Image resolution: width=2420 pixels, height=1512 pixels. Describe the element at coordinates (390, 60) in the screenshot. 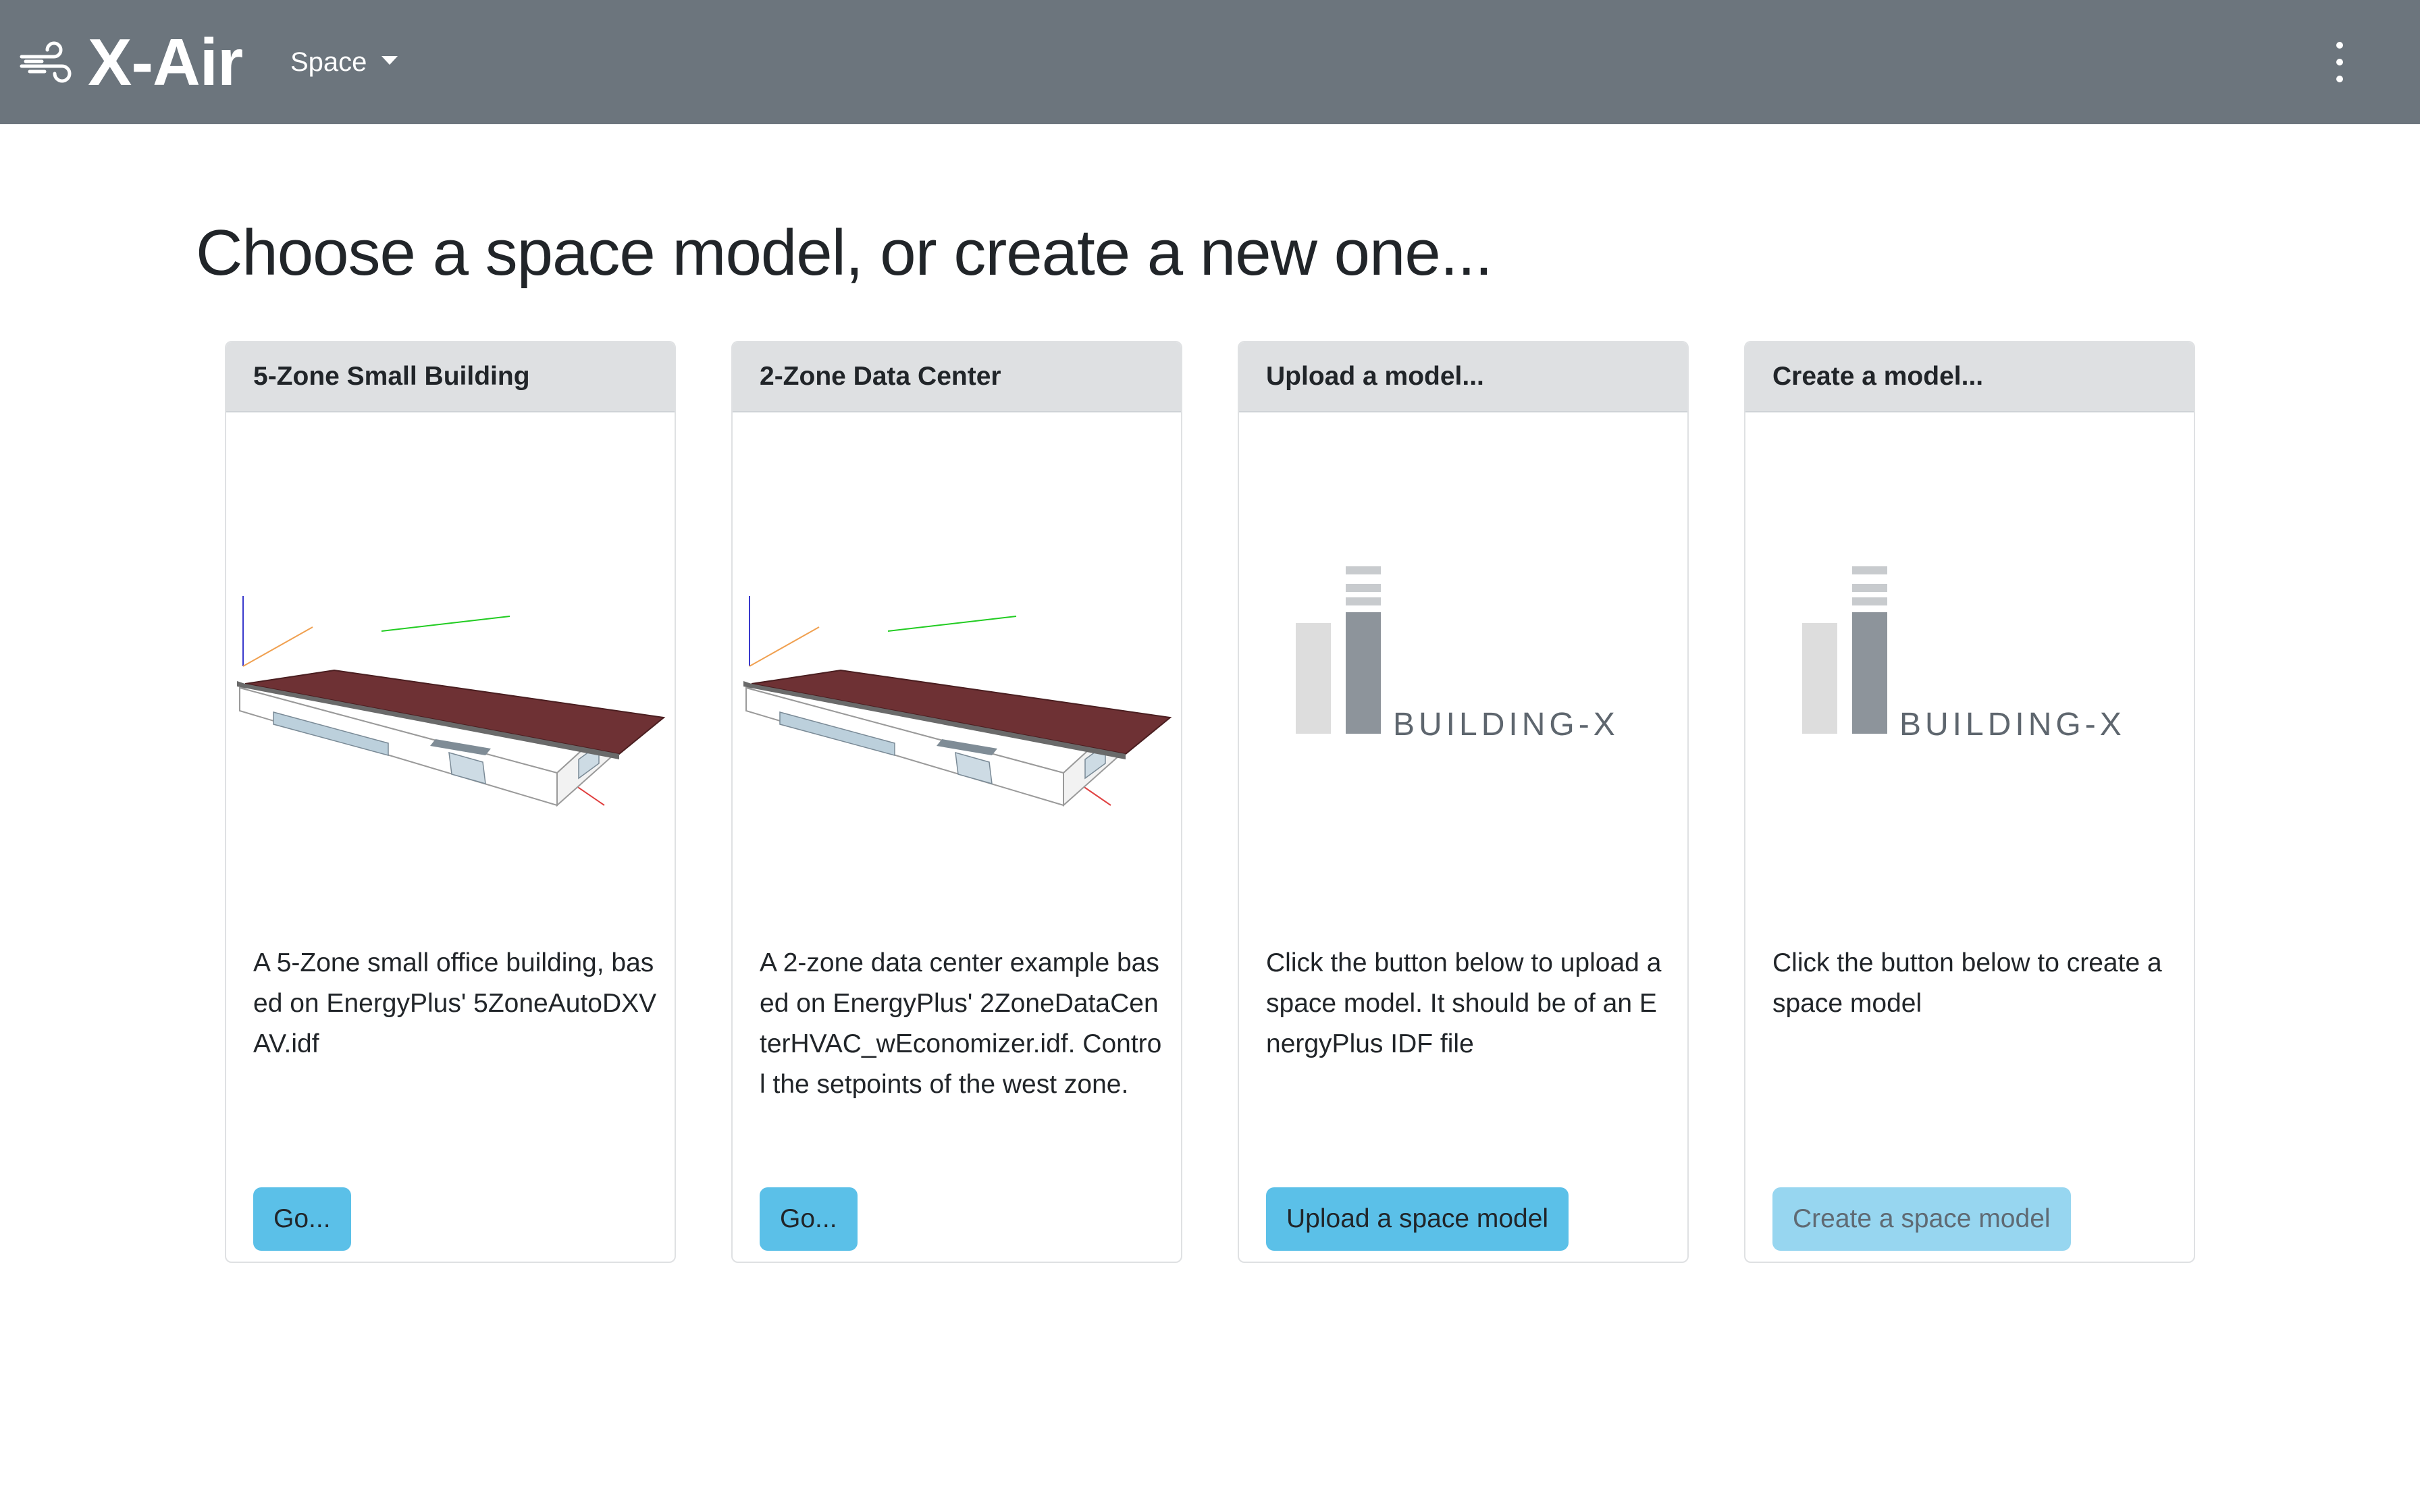

I see `chevron-down-icon` at that location.